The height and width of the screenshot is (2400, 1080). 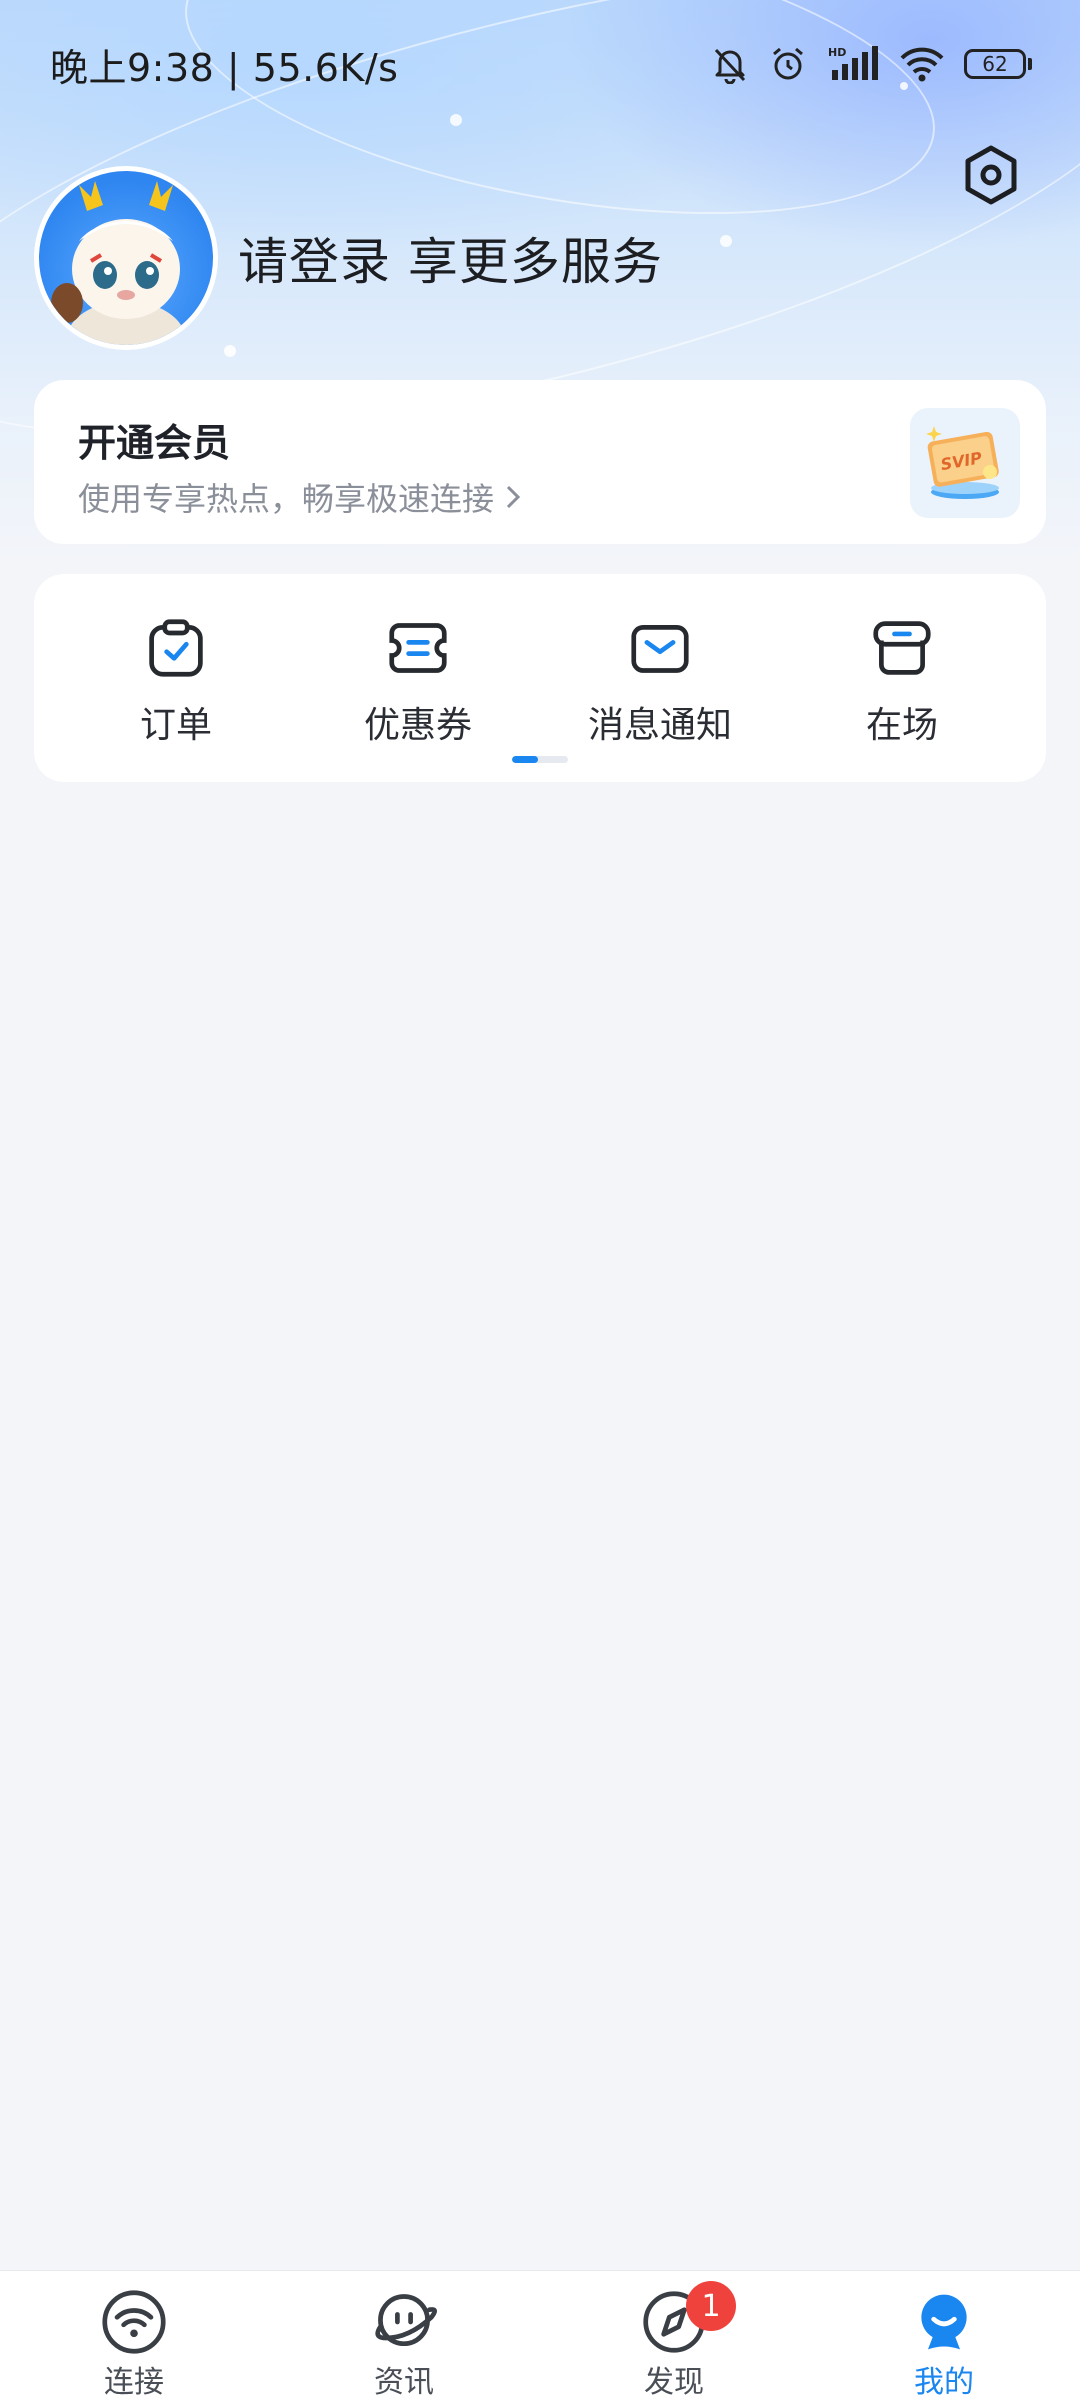 What do you see at coordinates (176, 683) in the screenshot?
I see `quick-action-orders: 订单` at bounding box center [176, 683].